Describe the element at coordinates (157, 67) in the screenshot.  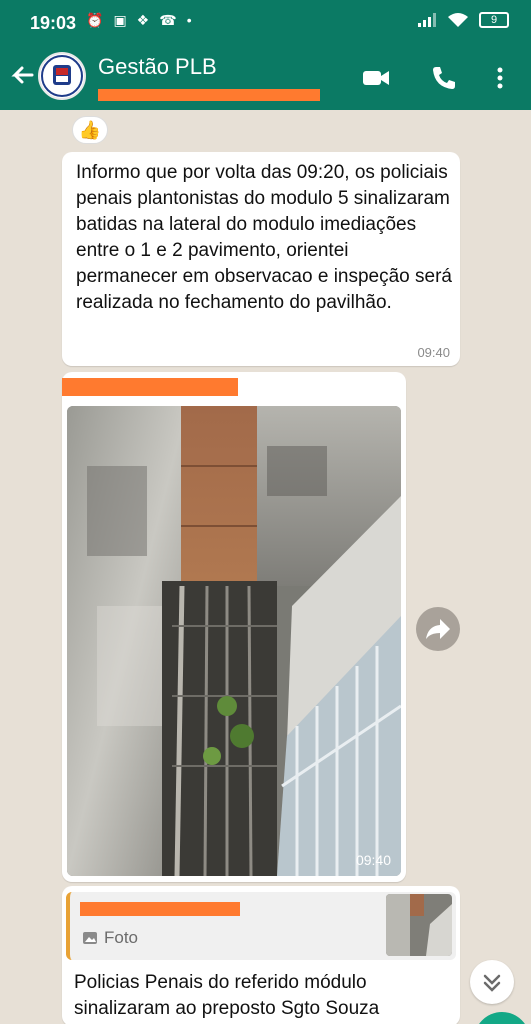
I see `chat-title: Gestão PLB` at that location.